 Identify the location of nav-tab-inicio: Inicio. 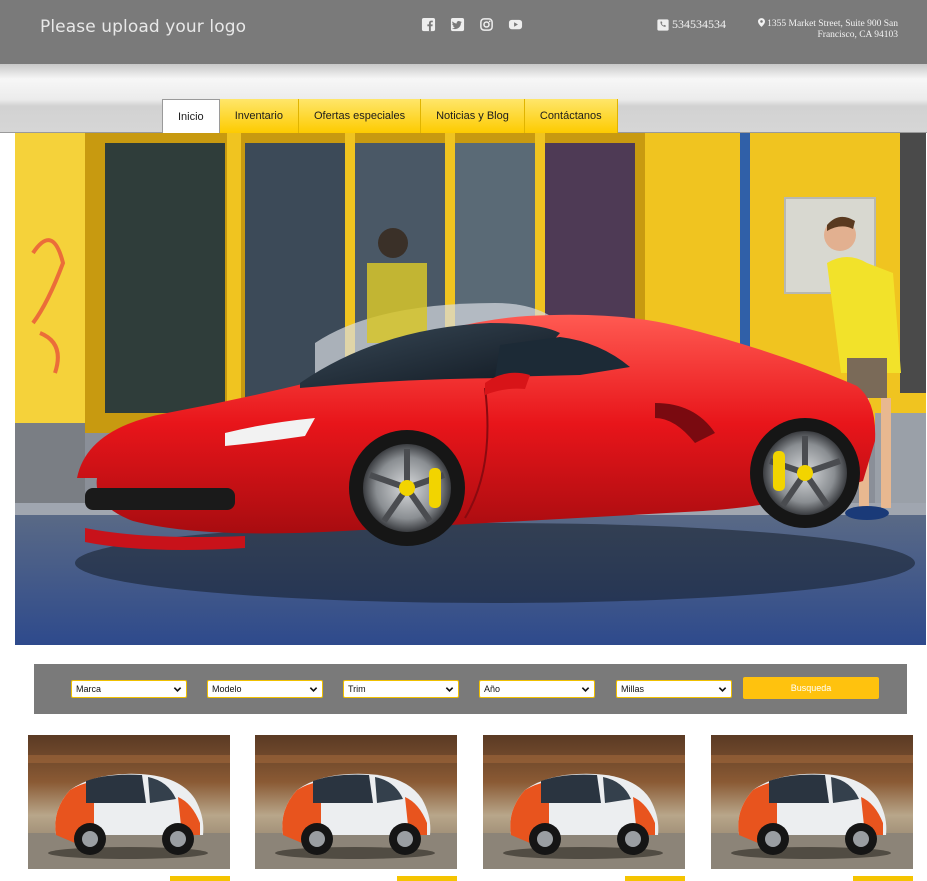
(191, 116).